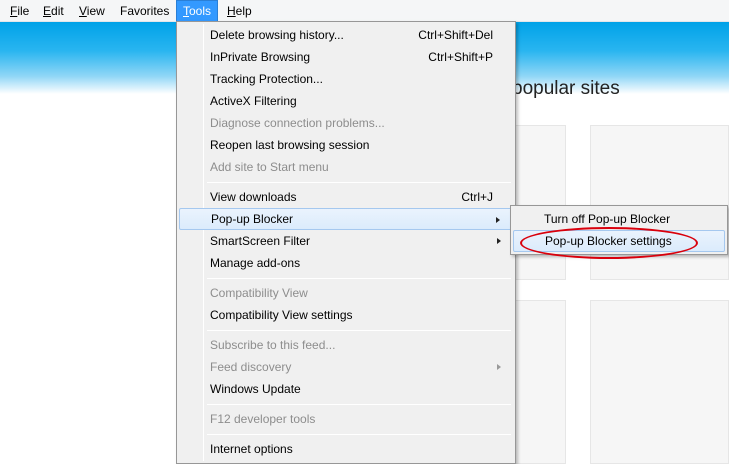 The height and width of the screenshot is (464, 729). Describe the element at coordinates (144, 11) in the screenshot. I see `menu-favorites: Favorites` at that location.